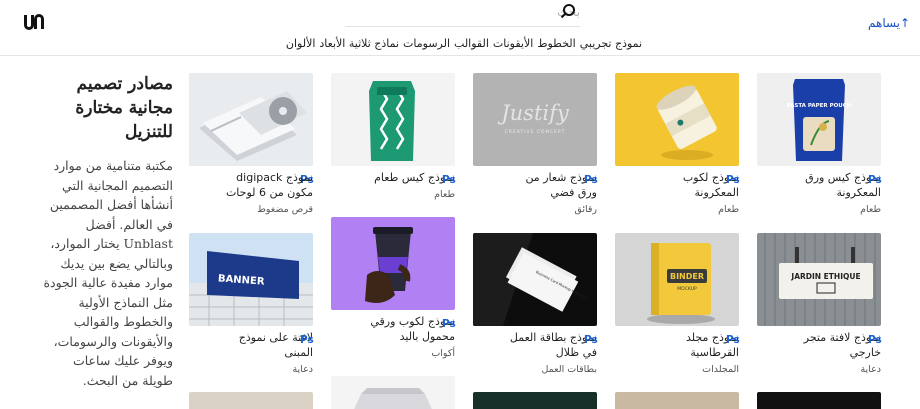 The height and width of the screenshot is (409, 920). I want to click on card-thumbnail: Business Card Mockup Collection, so click(535, 279).